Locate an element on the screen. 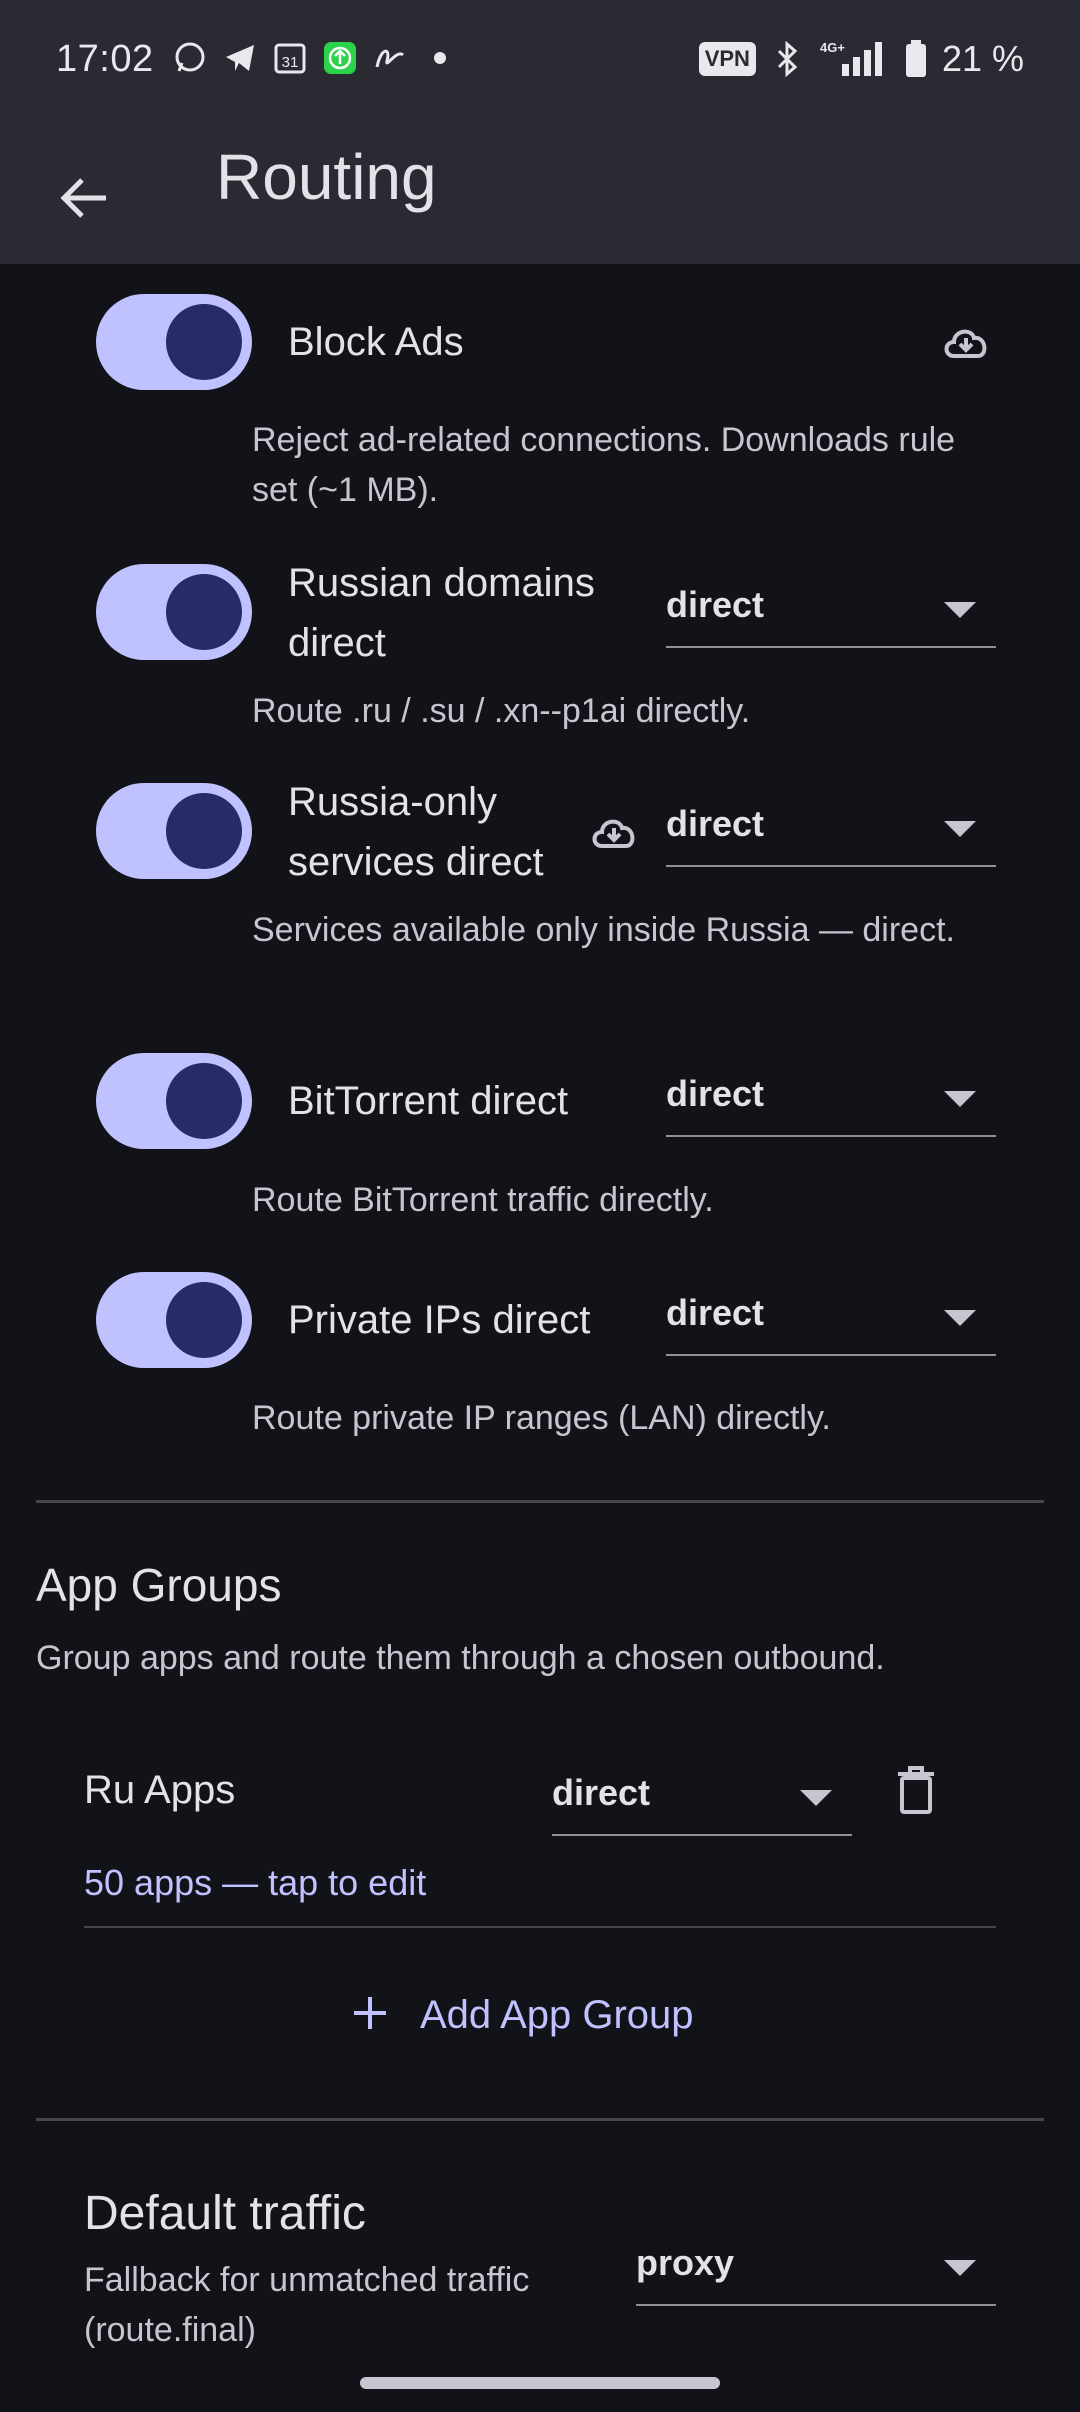 The image size is (1080, 2412). system-status: VPN 4G+ 21 % is located at coordinates (861, 59).